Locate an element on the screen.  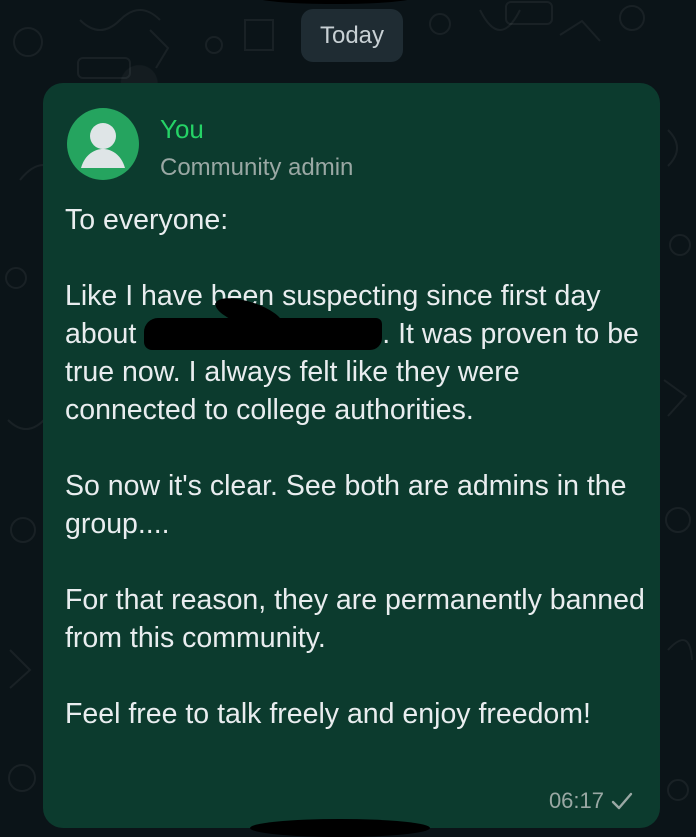
sender-name: You is located at coordinates (182, 129).